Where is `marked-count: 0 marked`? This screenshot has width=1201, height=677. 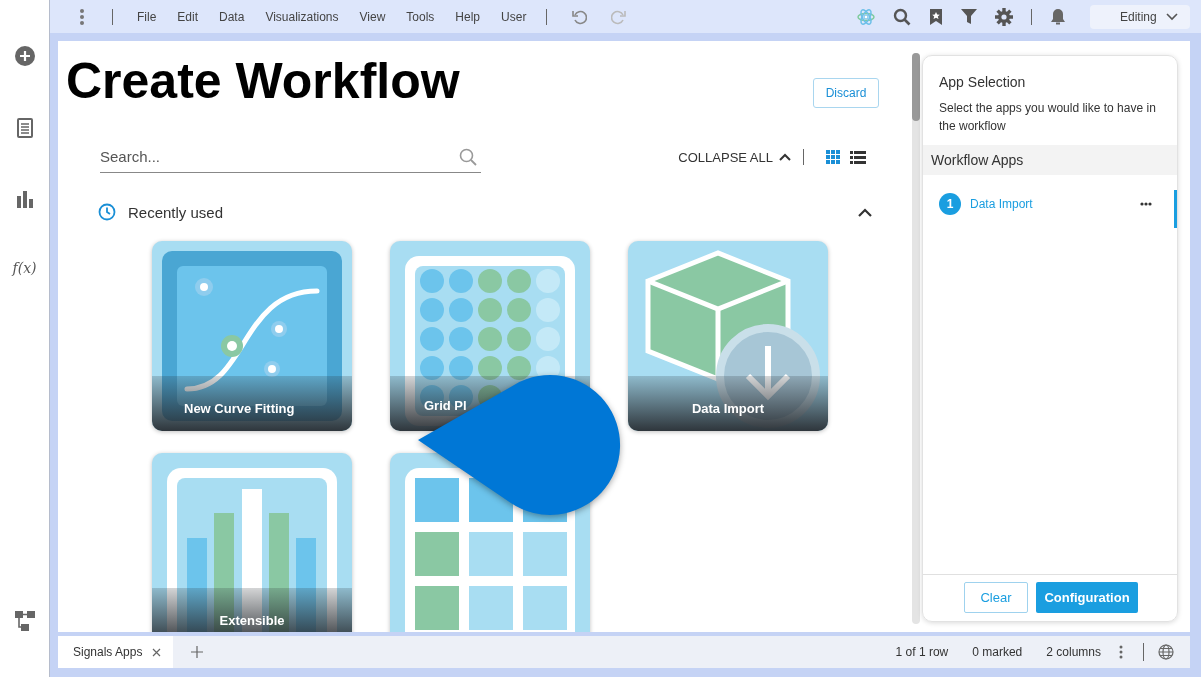 marked-count: 0 marked is located at coordinates (997, 652).